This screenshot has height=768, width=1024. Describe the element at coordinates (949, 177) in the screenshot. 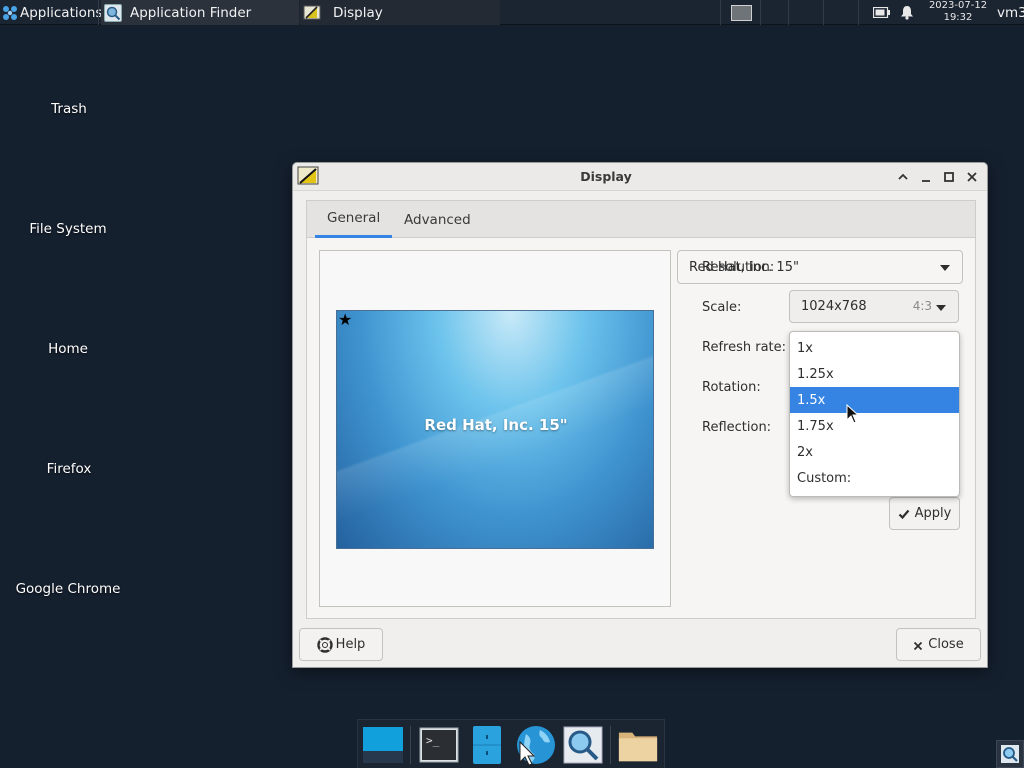

I see `maximize-window-icon` at that location.